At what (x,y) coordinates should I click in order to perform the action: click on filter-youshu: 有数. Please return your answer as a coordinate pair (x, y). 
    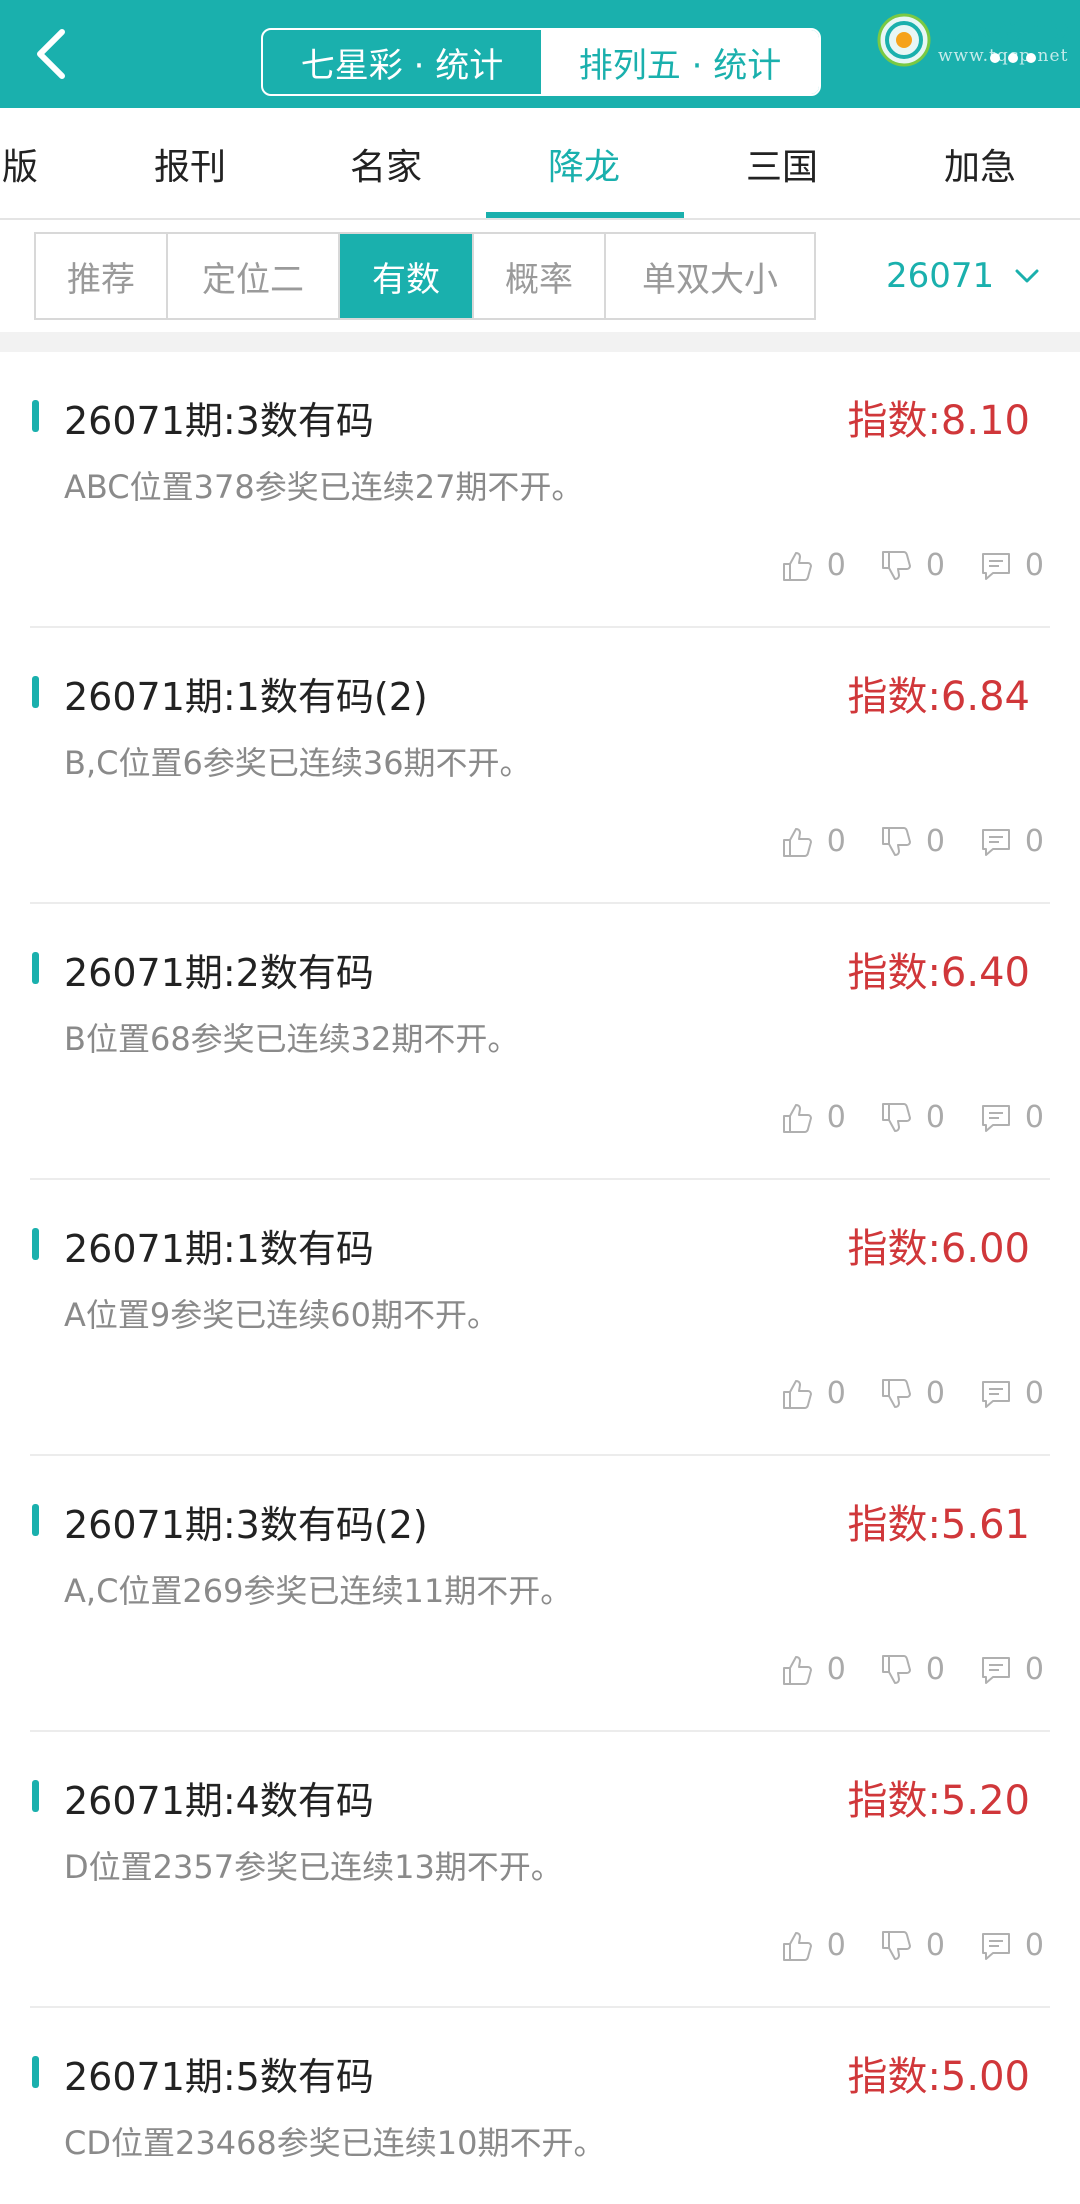
    Looking at the image, I should click on (407, 276).